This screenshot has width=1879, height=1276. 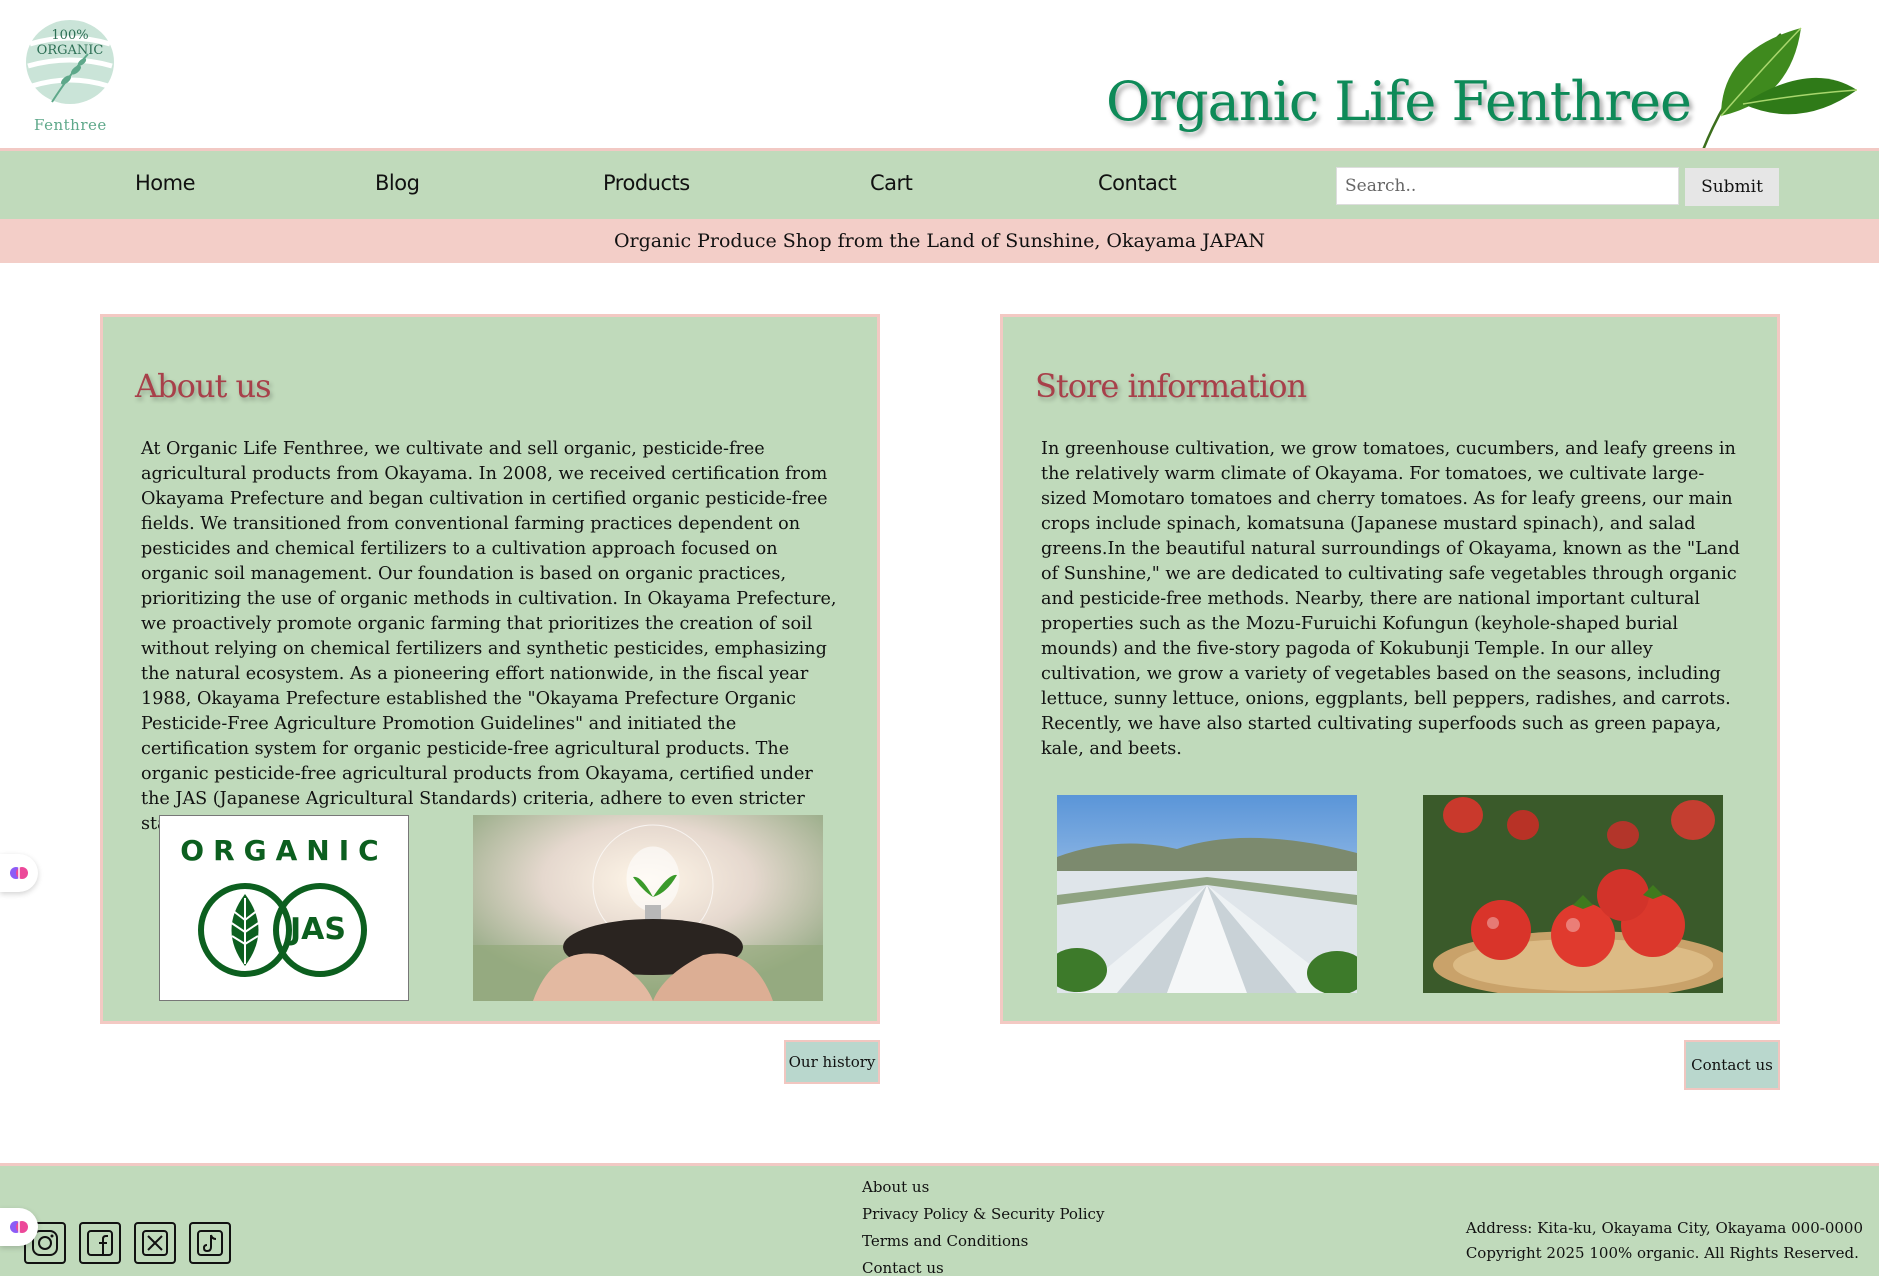 What do you see at coordinates (939, 183) in the screenshot?
I see `main-nav: Home Blog Products Cart Contact Submit` at bounding box center [939, 183].